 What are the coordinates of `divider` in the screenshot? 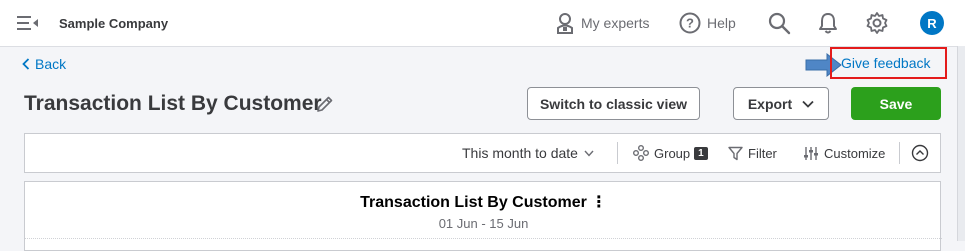 It's located at (483, 239).